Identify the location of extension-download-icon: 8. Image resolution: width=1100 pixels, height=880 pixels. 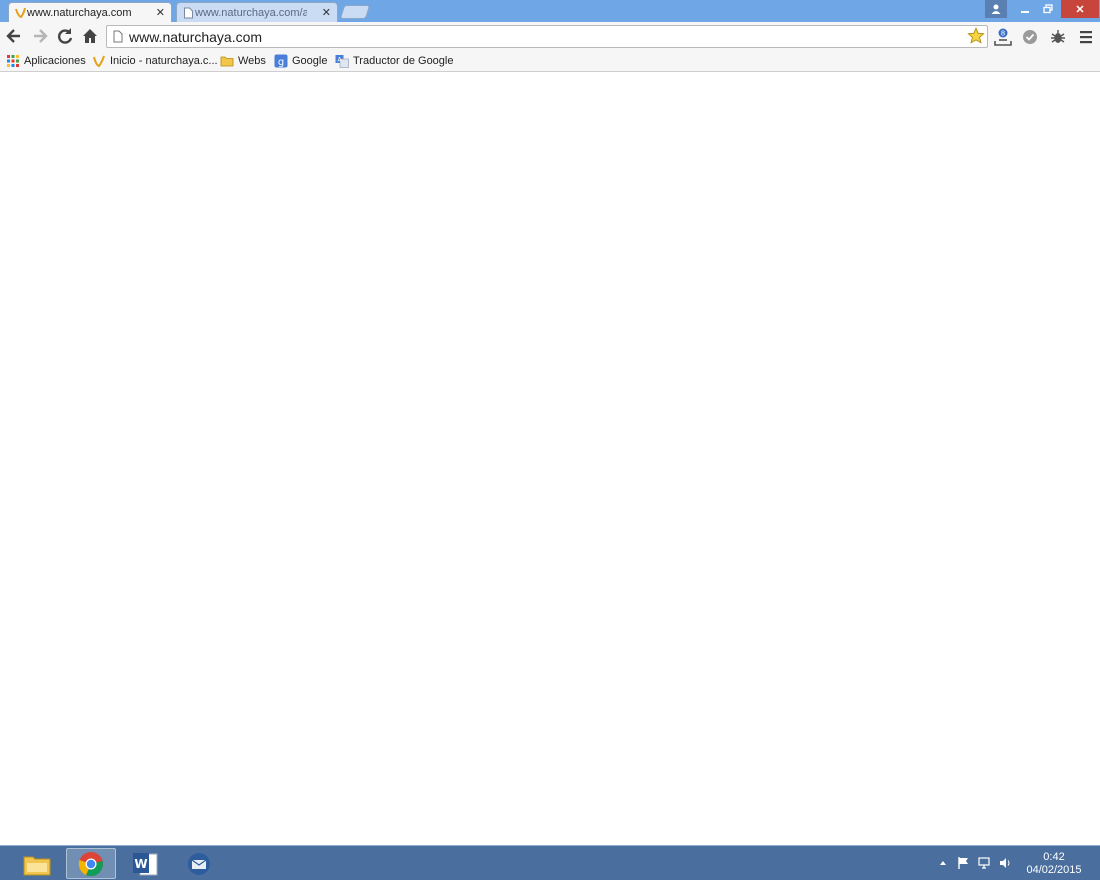
(1003, 37).